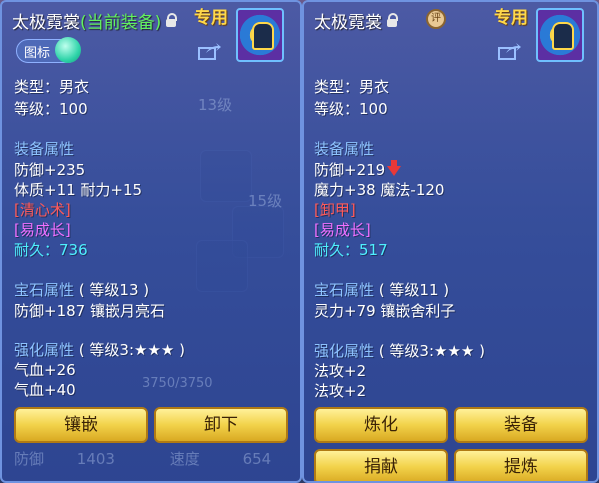 Image resolution: width=599 pixels, height=483 pixels. What do you see at coordinates (89, 311) in the screenshot?
I see `gem-line: 防御+187 镶嵌月亮石` at bounding box center [89, 311].